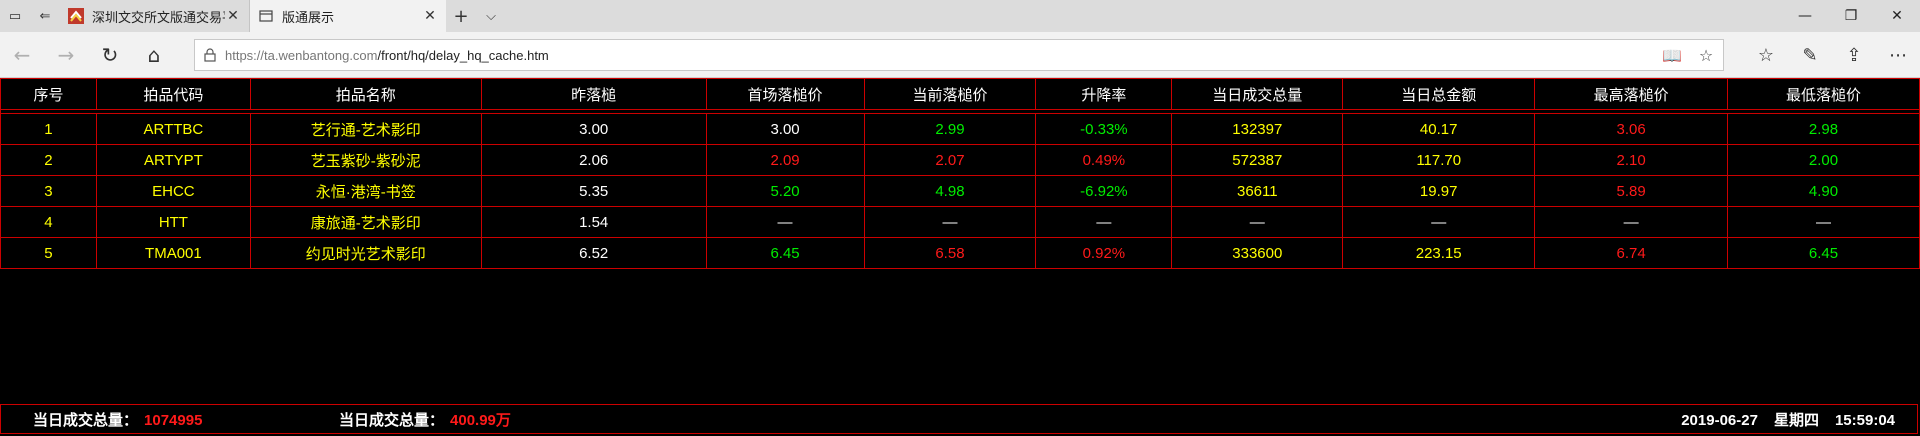 This screenshot has height=436, width=1920. I want to click on total-amount-value: 400.99万, so click(480, 420).